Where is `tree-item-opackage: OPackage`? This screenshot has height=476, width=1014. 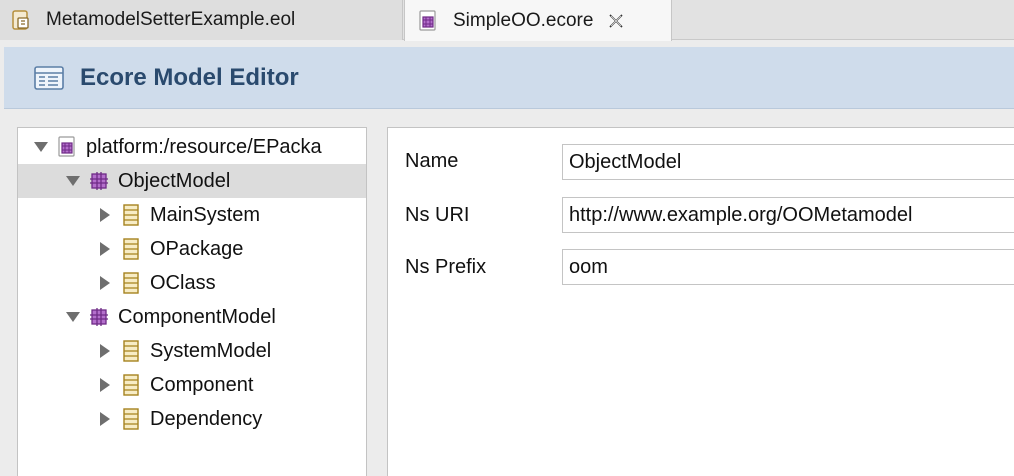
tree-item-opackage: OPackage is located at coordinates (192, 249).